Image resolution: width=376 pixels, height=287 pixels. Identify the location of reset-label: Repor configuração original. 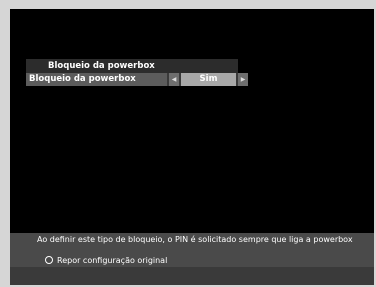
(112, 260).